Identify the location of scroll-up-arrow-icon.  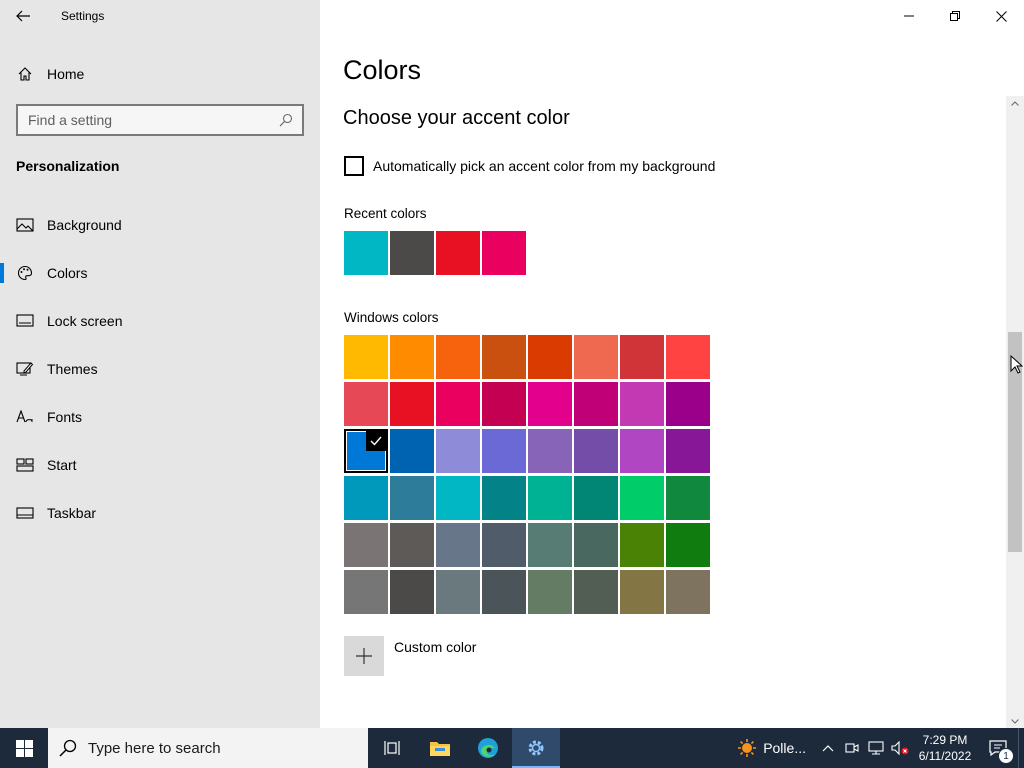
(1015, 103).